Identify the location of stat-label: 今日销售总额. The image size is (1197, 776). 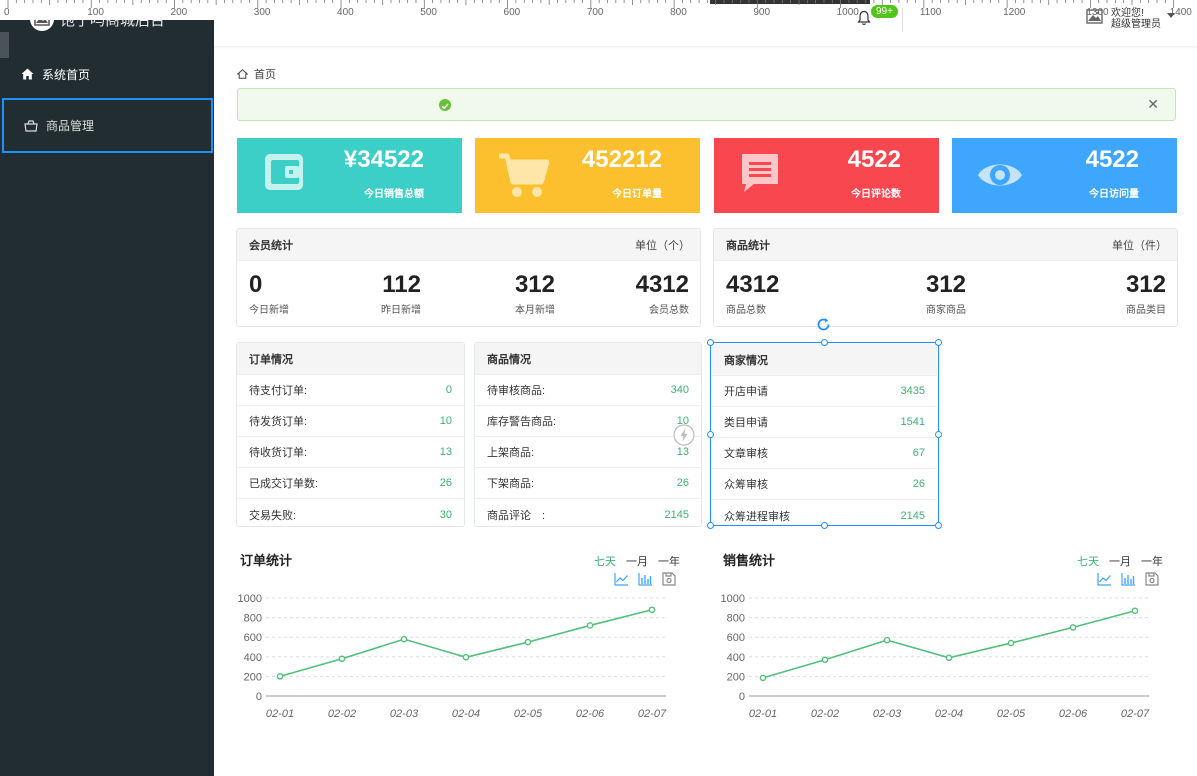
(394, 194).